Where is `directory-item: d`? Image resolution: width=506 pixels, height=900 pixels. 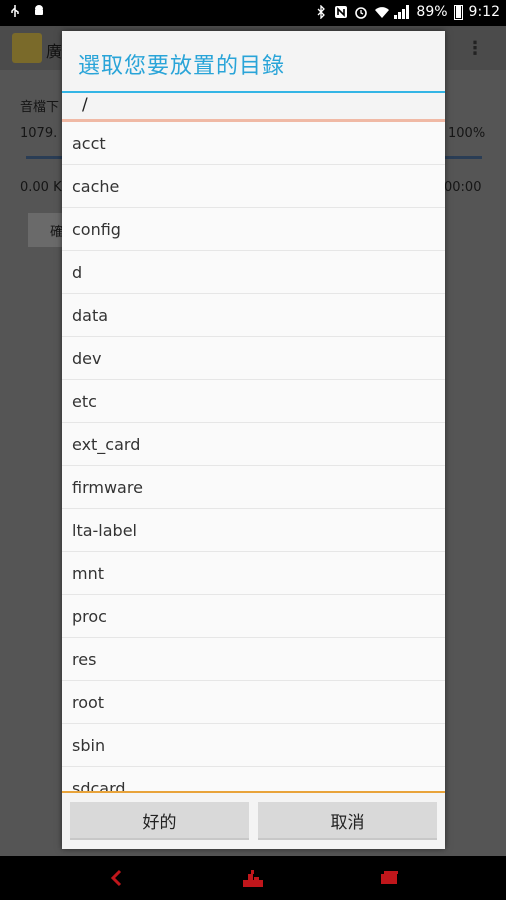 directory-item: d is located at coordinates (253, 272).